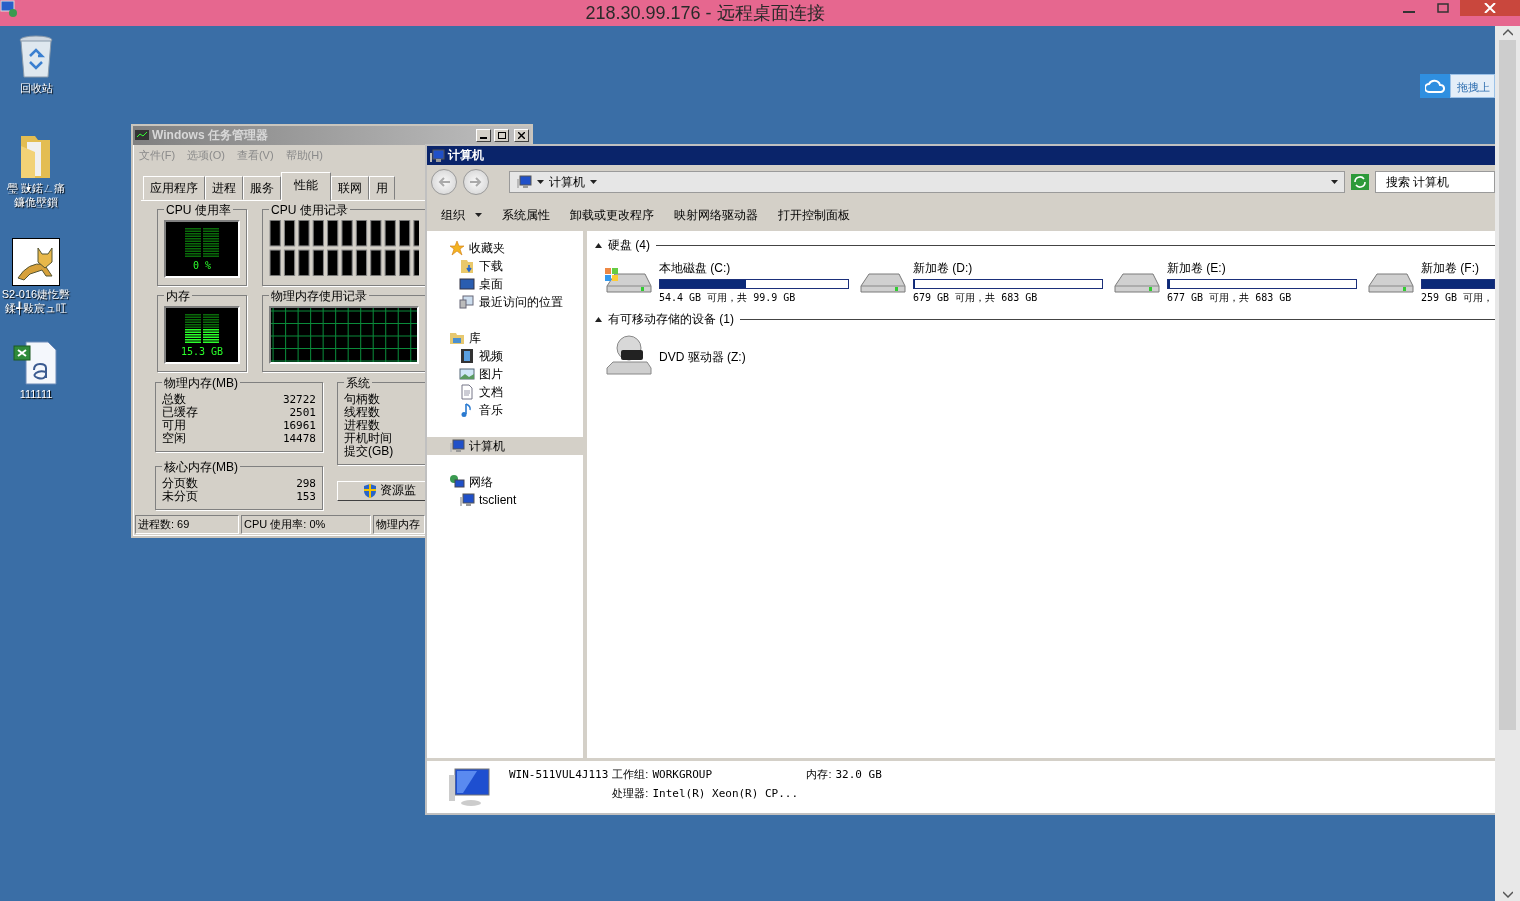  What do you see at coordinates (180, 483) in the screenshot?
I see `stat-label: 分页数` at bounding box center [180, 483].